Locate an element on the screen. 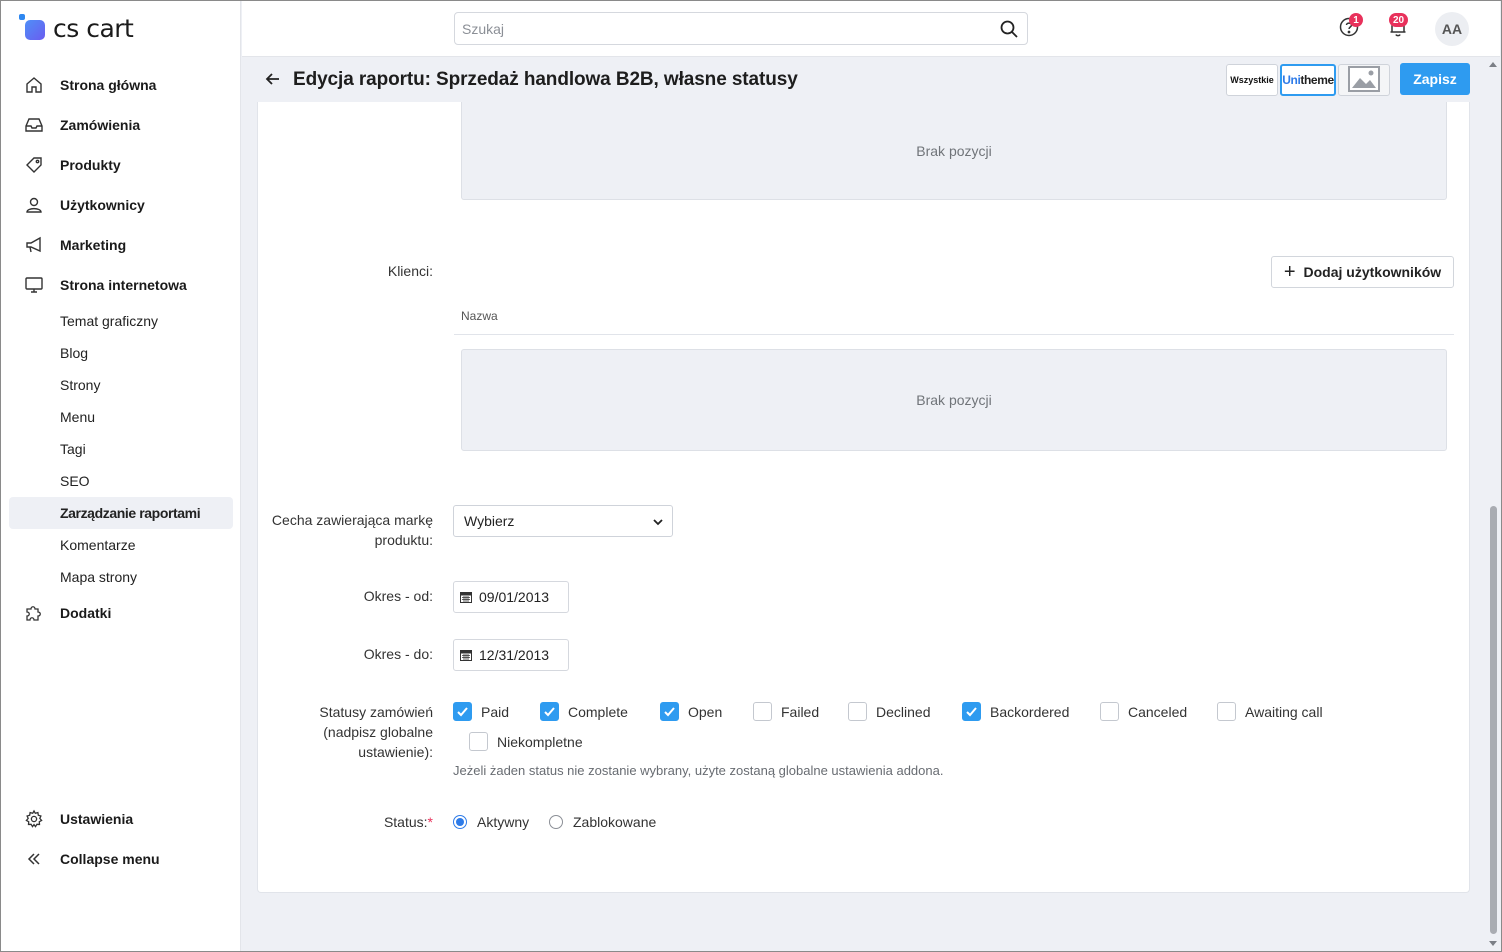  empty-list-box: Brak pozycji is located at coordinates (954, 151).